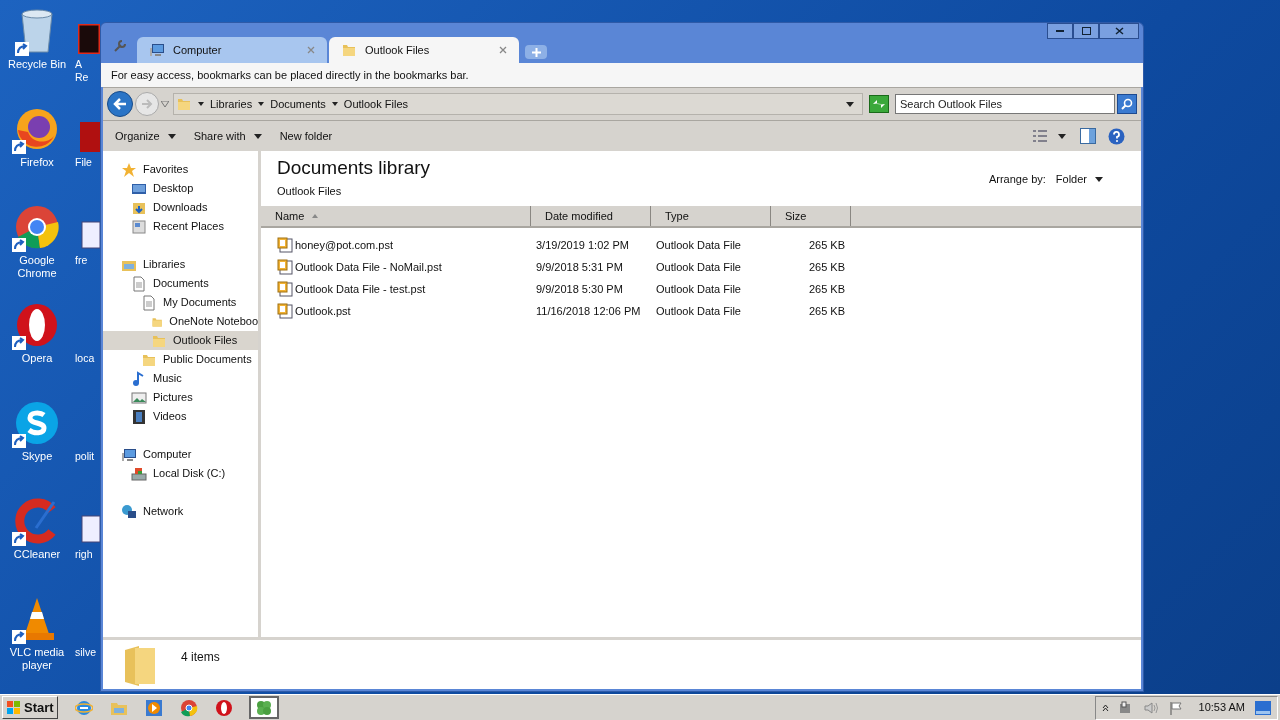  I want to click on table-cell: Outlook Data File - NoMail.pst, so click(368, 267).